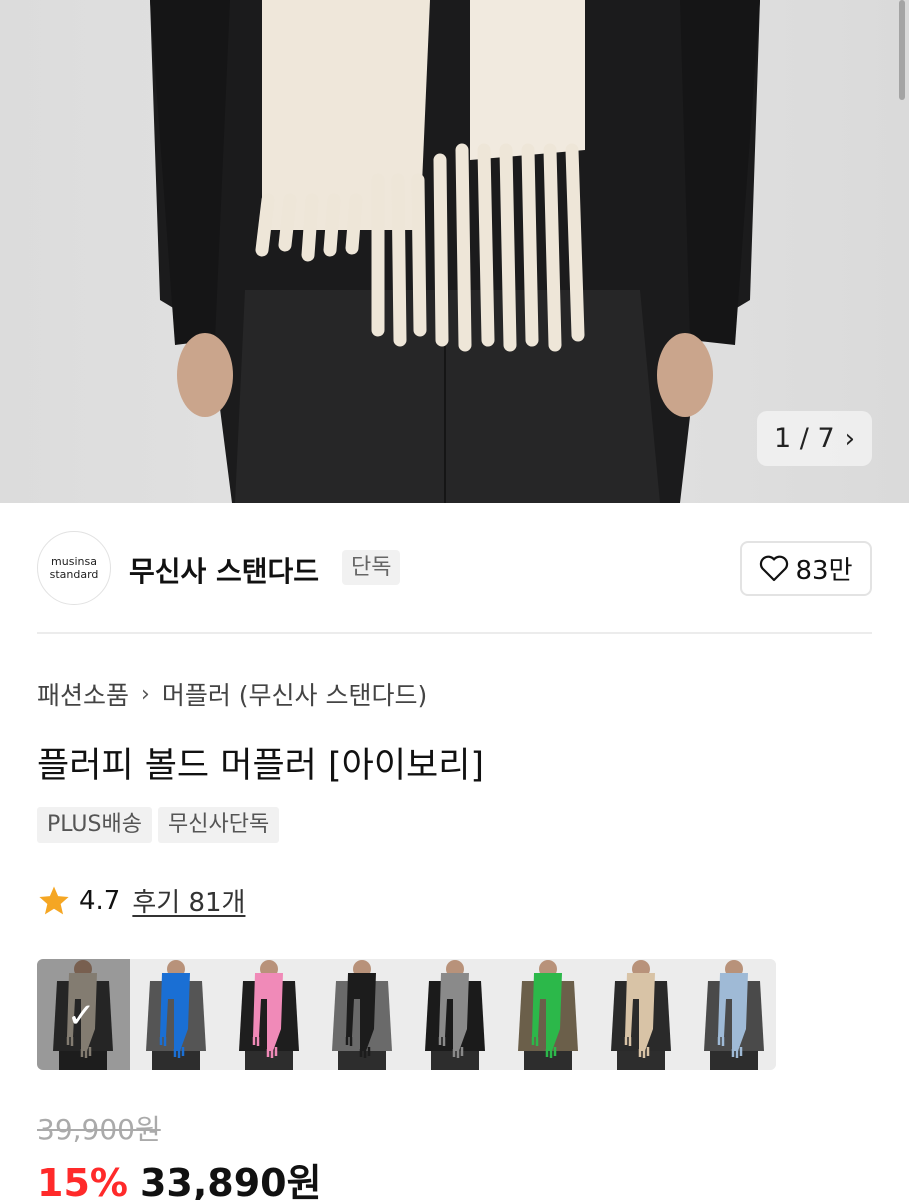 The image size is (909, 1200). I want to click on brand-logo: musinsa standard, so click(74, 568).